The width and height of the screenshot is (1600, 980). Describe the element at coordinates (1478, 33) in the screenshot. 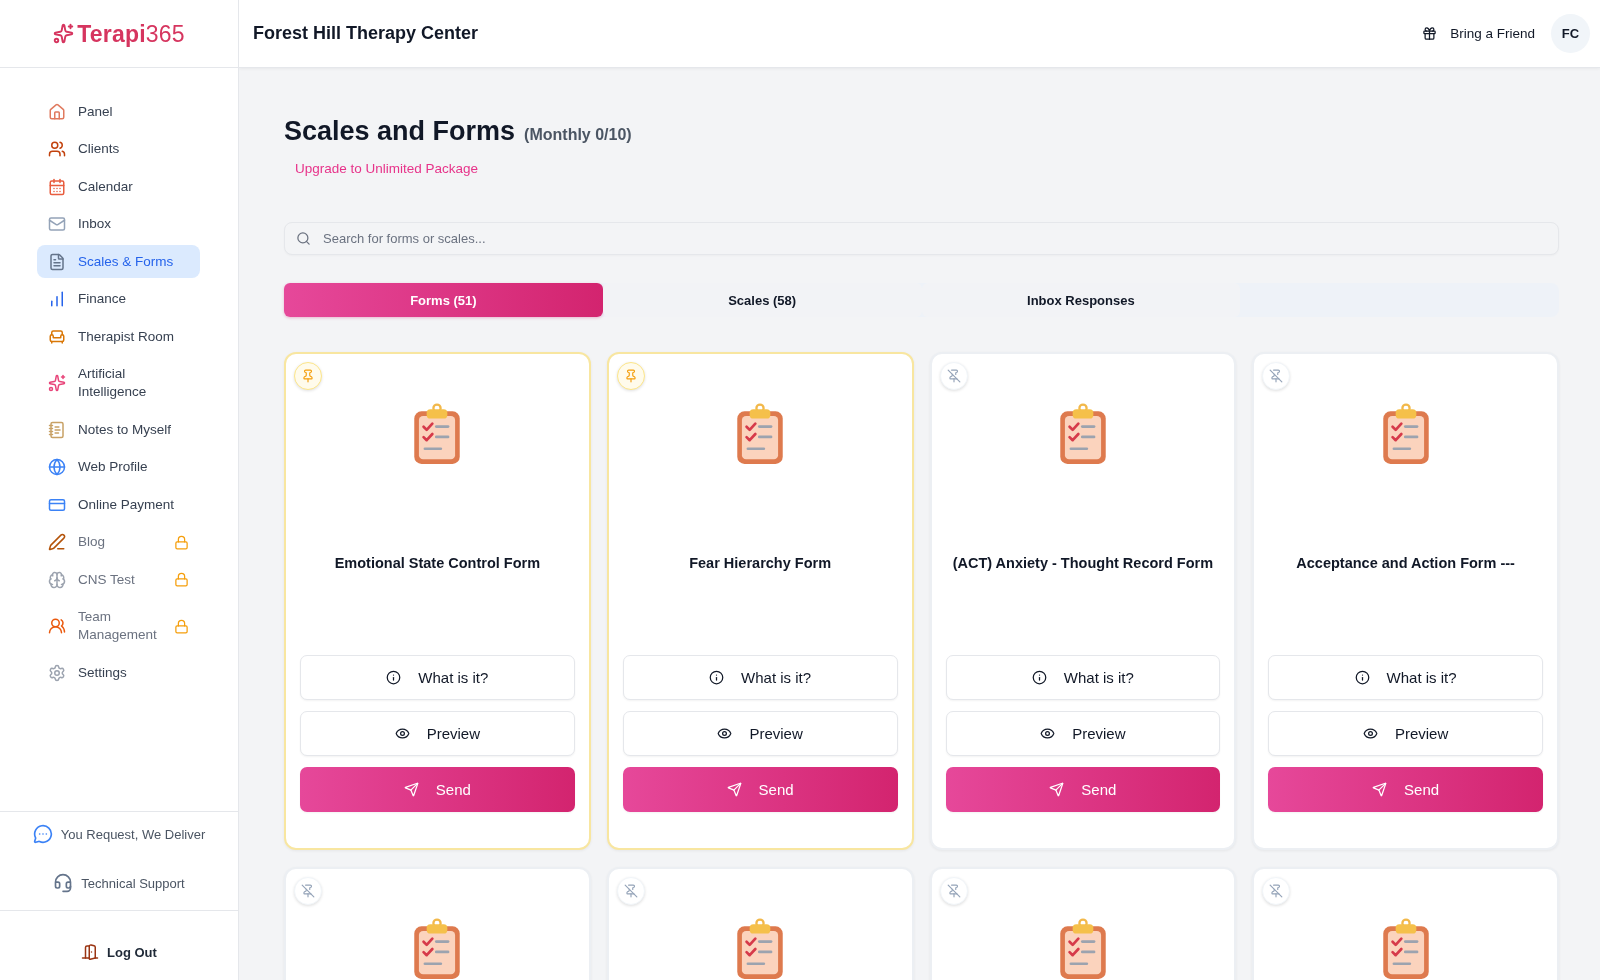

I see `invite-link: Bring a Friend` at that location.